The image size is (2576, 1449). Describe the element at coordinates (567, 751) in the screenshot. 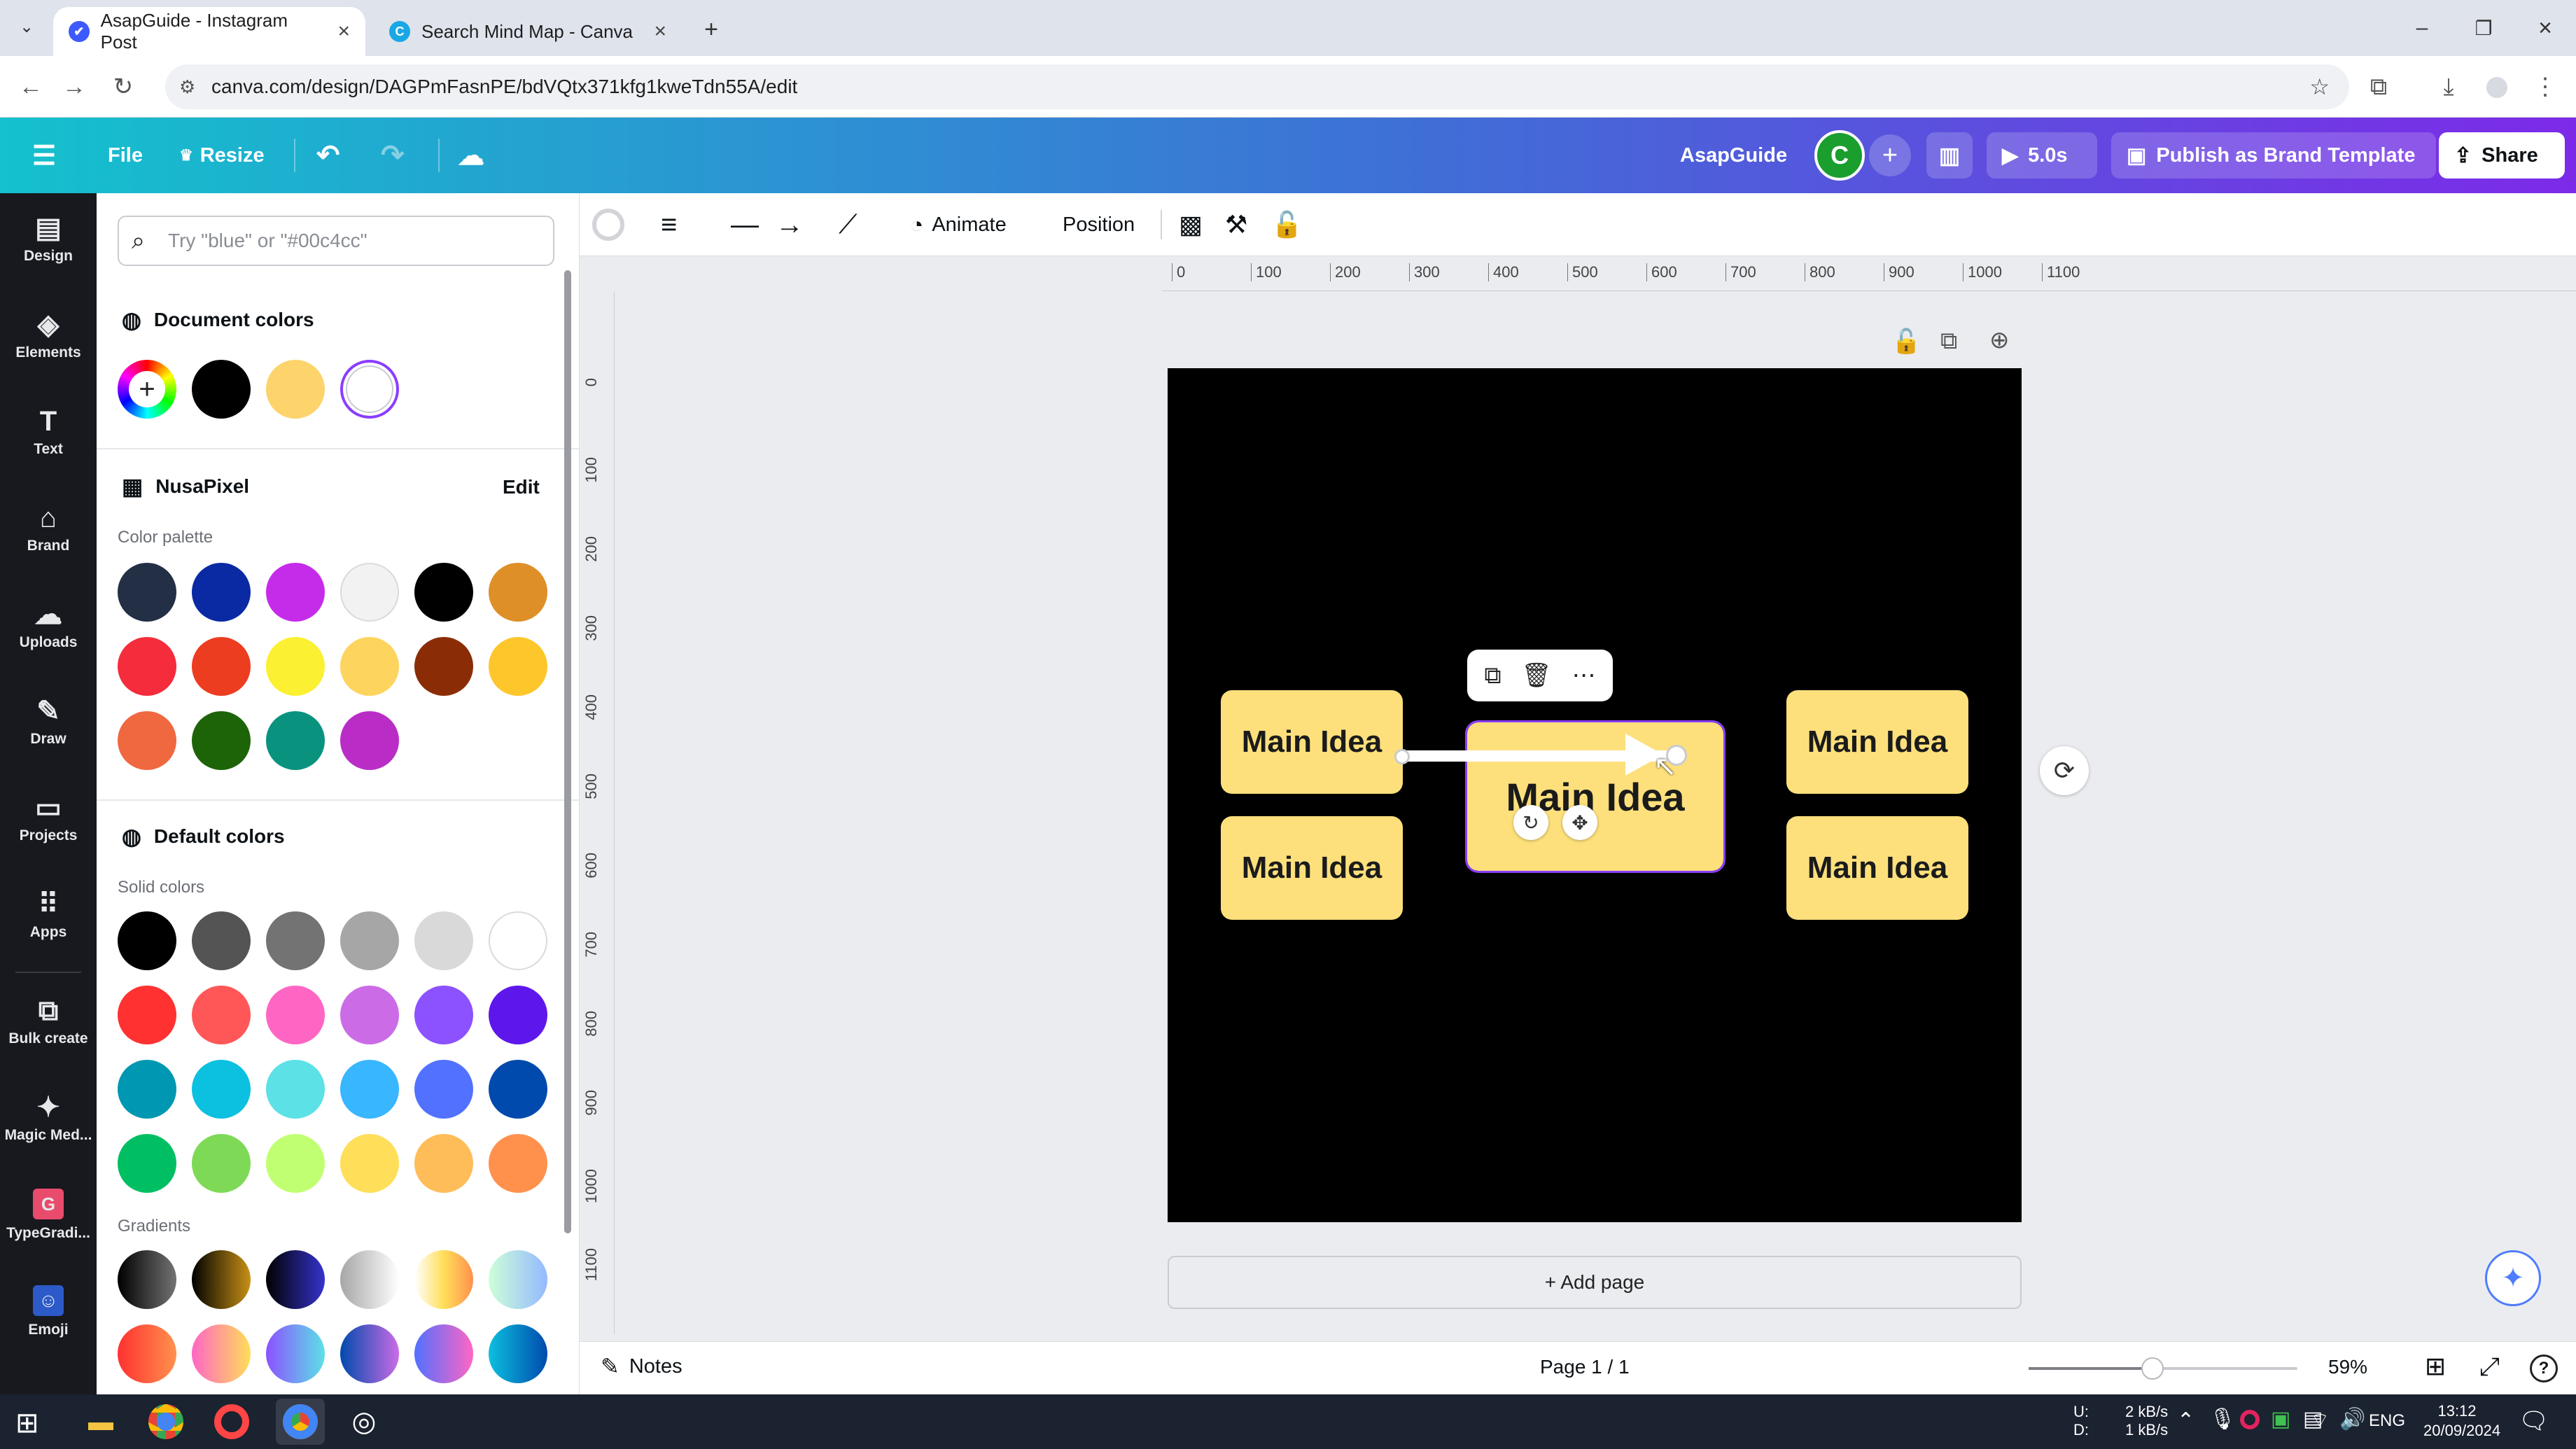

I see `panel-scrollbar` at that location.